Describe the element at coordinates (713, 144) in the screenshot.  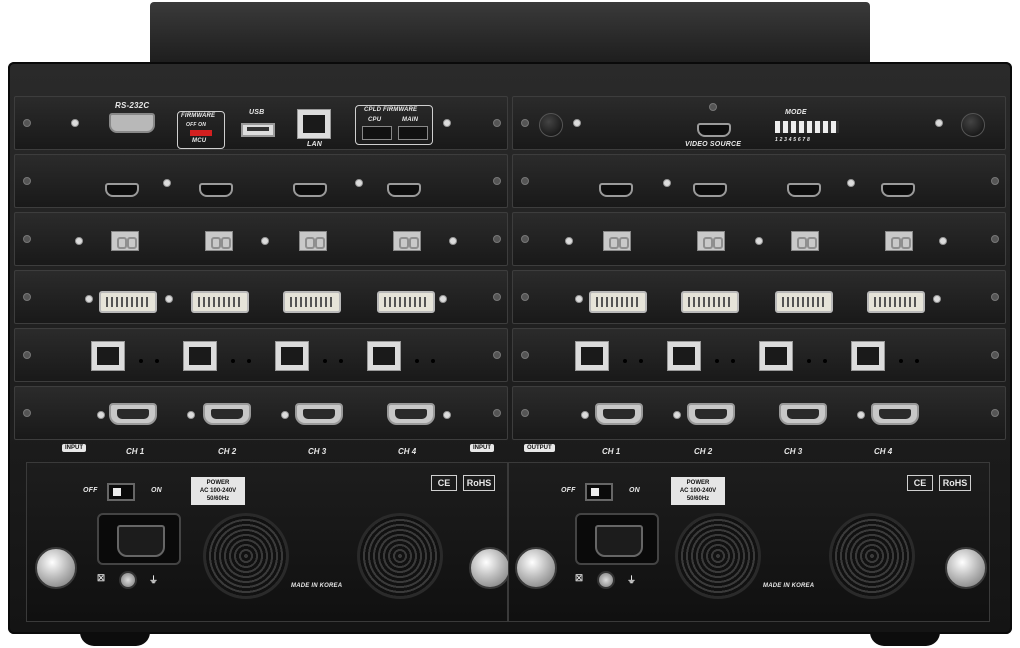
I see `video-source-label: VIDEO SOURCE` at that location.